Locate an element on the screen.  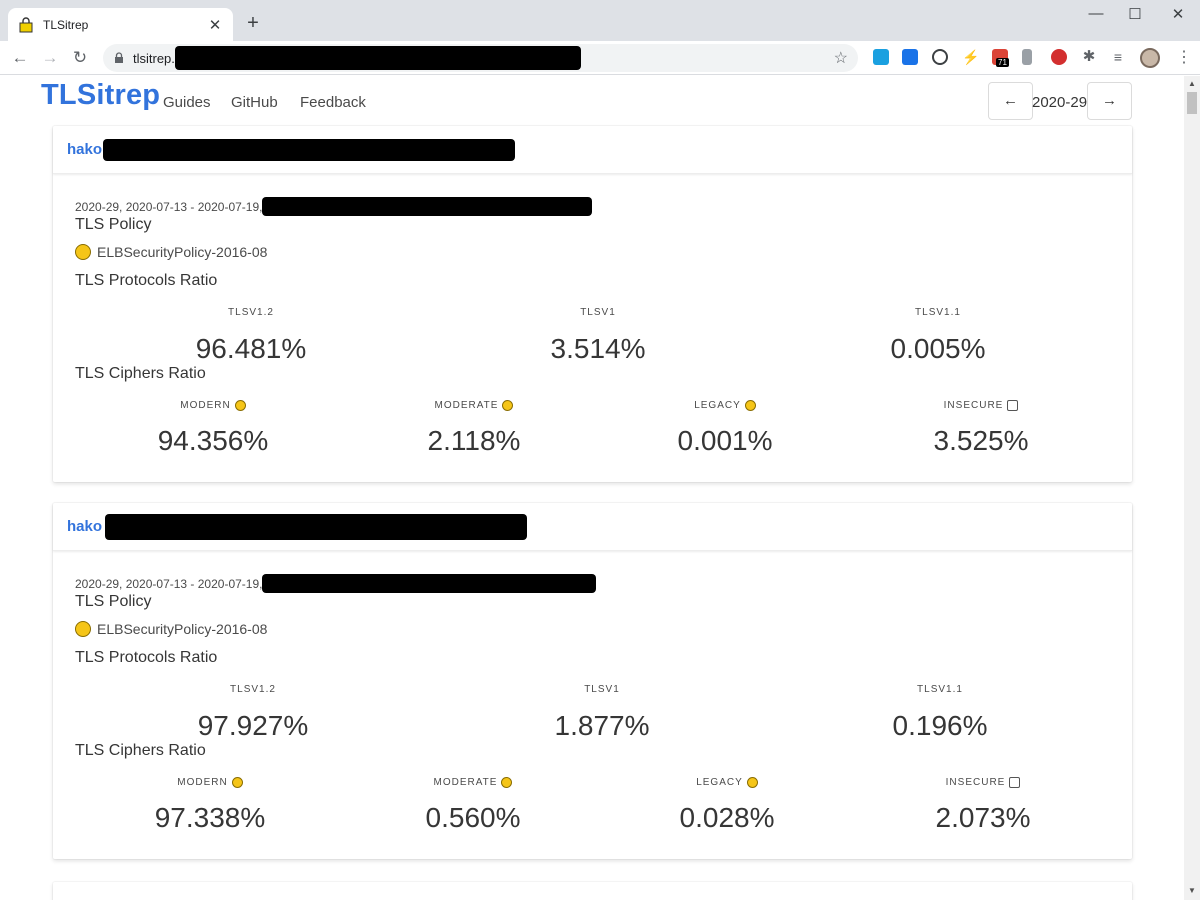
cipher-value: 2.073% is located at coordinates (983, 817).